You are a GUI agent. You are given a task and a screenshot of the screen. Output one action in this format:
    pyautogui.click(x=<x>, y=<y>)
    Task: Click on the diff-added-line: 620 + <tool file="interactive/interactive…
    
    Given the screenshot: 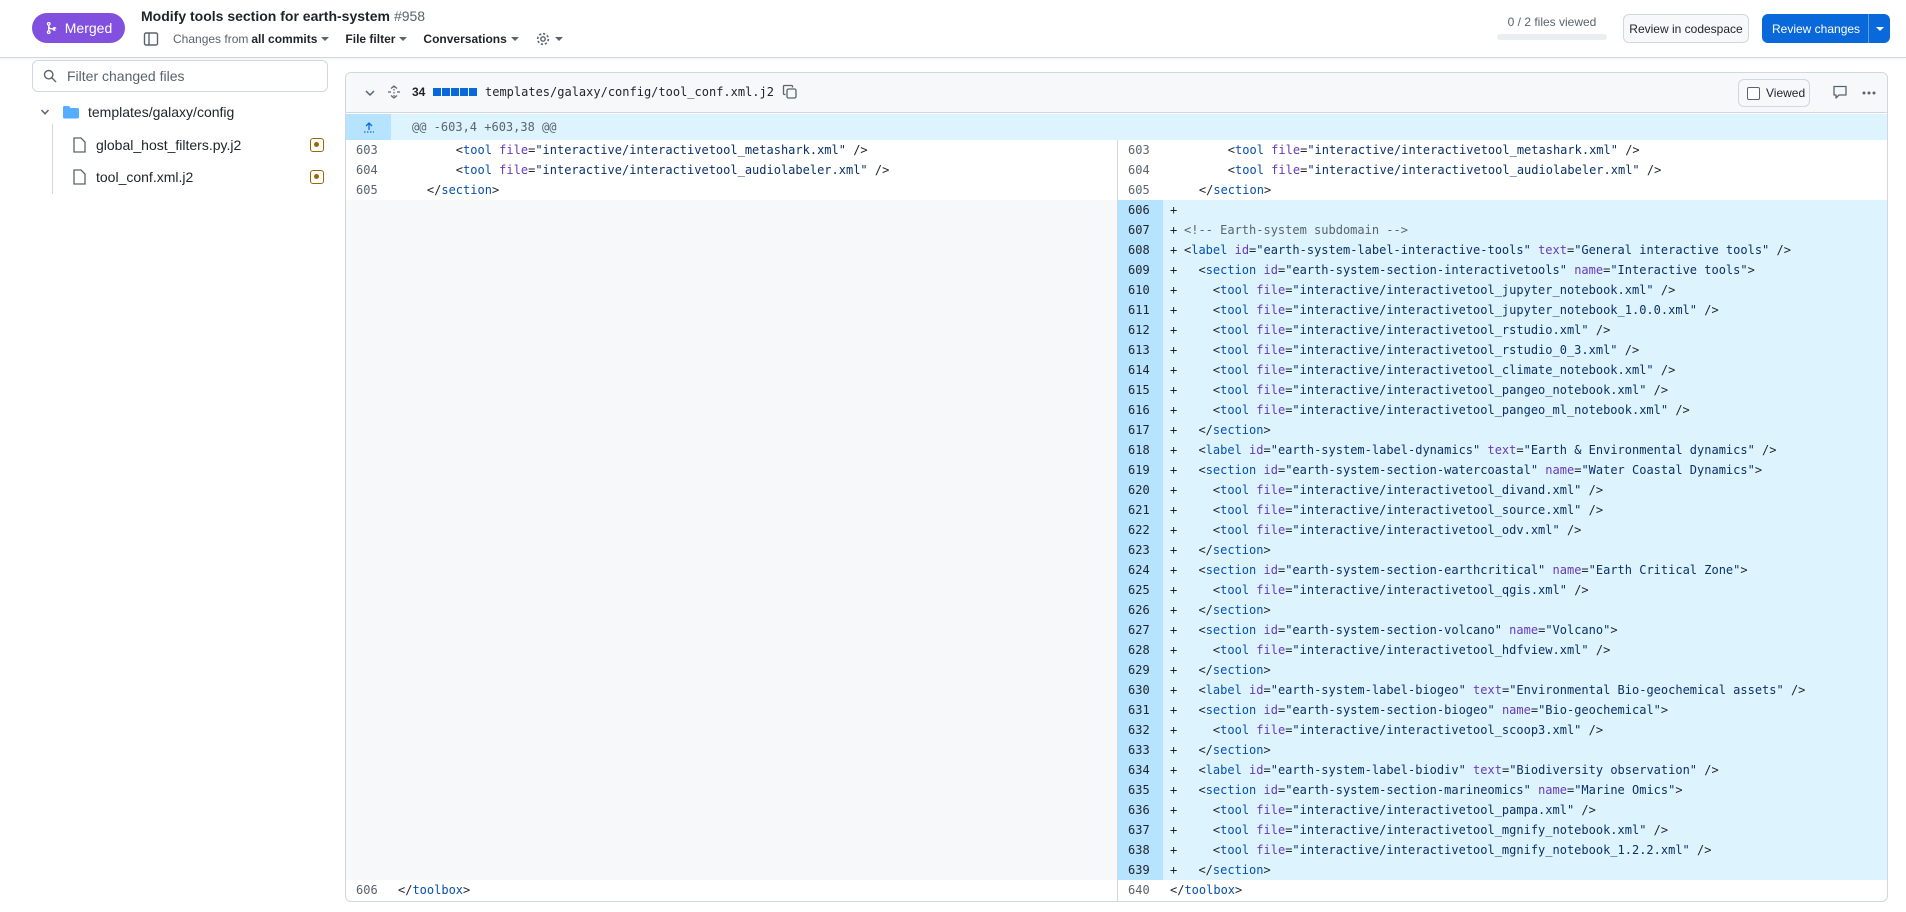 What is the action you would take?
    pyautogui.click(x=1502, y=490)
    